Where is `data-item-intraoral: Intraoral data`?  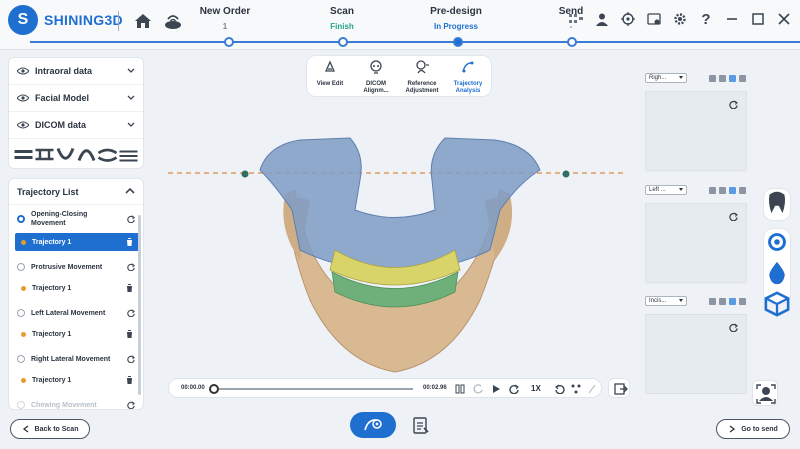 data-item-intraoral: Intraoral data is located at coordinates (76, 71).